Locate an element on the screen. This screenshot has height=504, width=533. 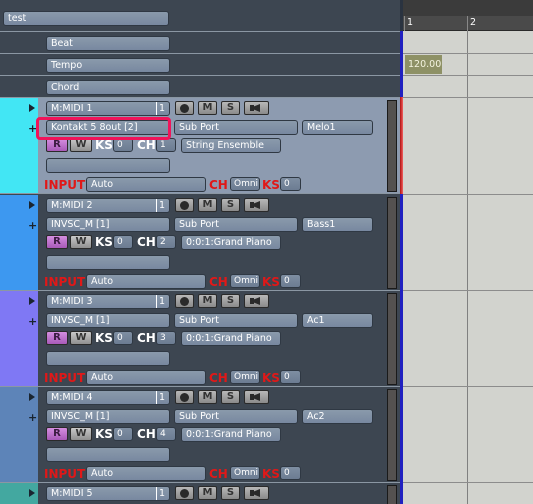
folder-name-field: test is located at coordinates (86, 18).